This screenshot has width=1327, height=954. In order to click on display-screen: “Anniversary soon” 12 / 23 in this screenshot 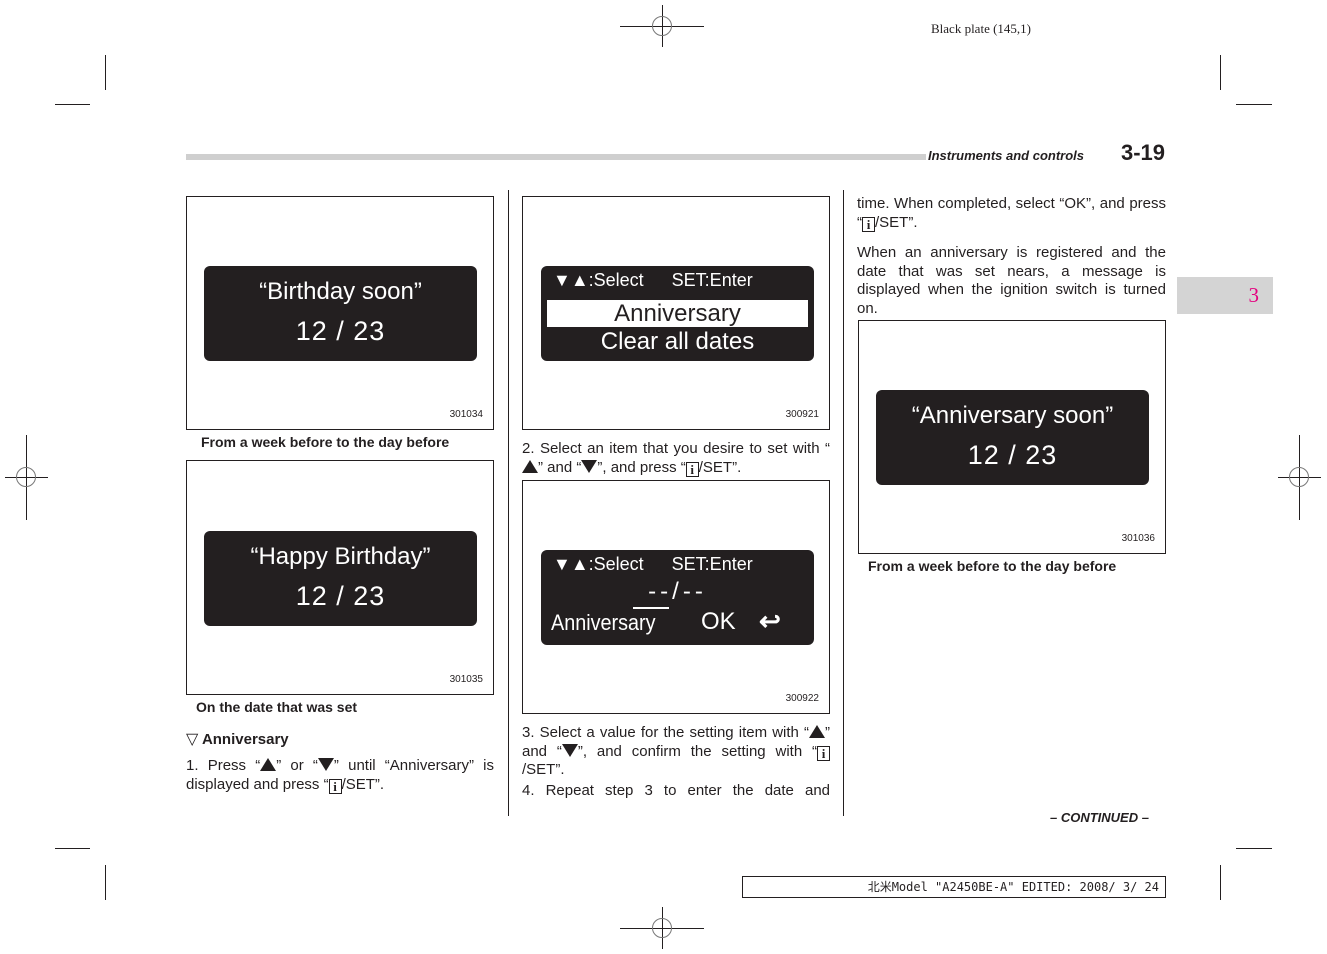, I will do `click(1012, 437)`.